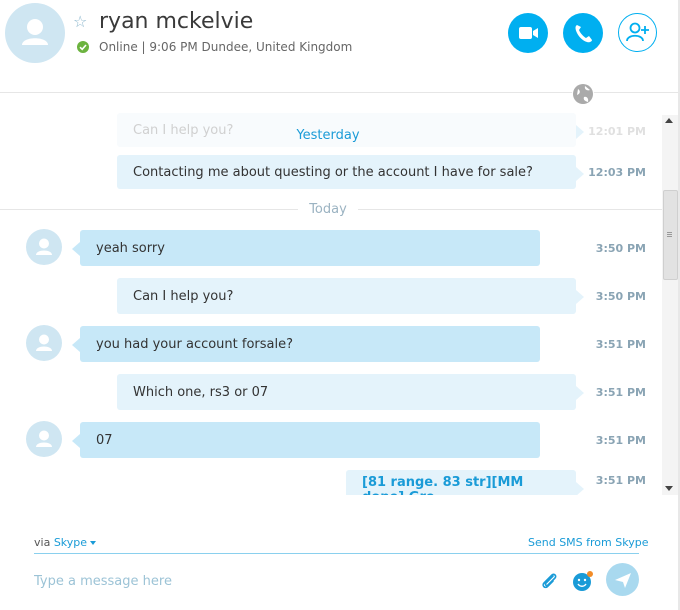 Image resolution: width=680 pixels, height=610 pixels. What do you see at coordinates (350, 392) in the screenshot?
I see `message-bubble: Which one, rs3 or 07` at bounding box center [350, 392].